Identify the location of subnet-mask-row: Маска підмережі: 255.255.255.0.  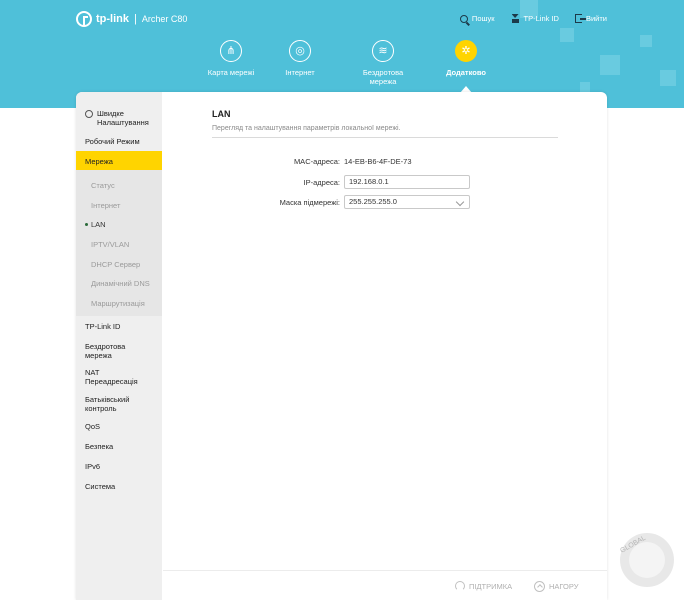
(385, 202).